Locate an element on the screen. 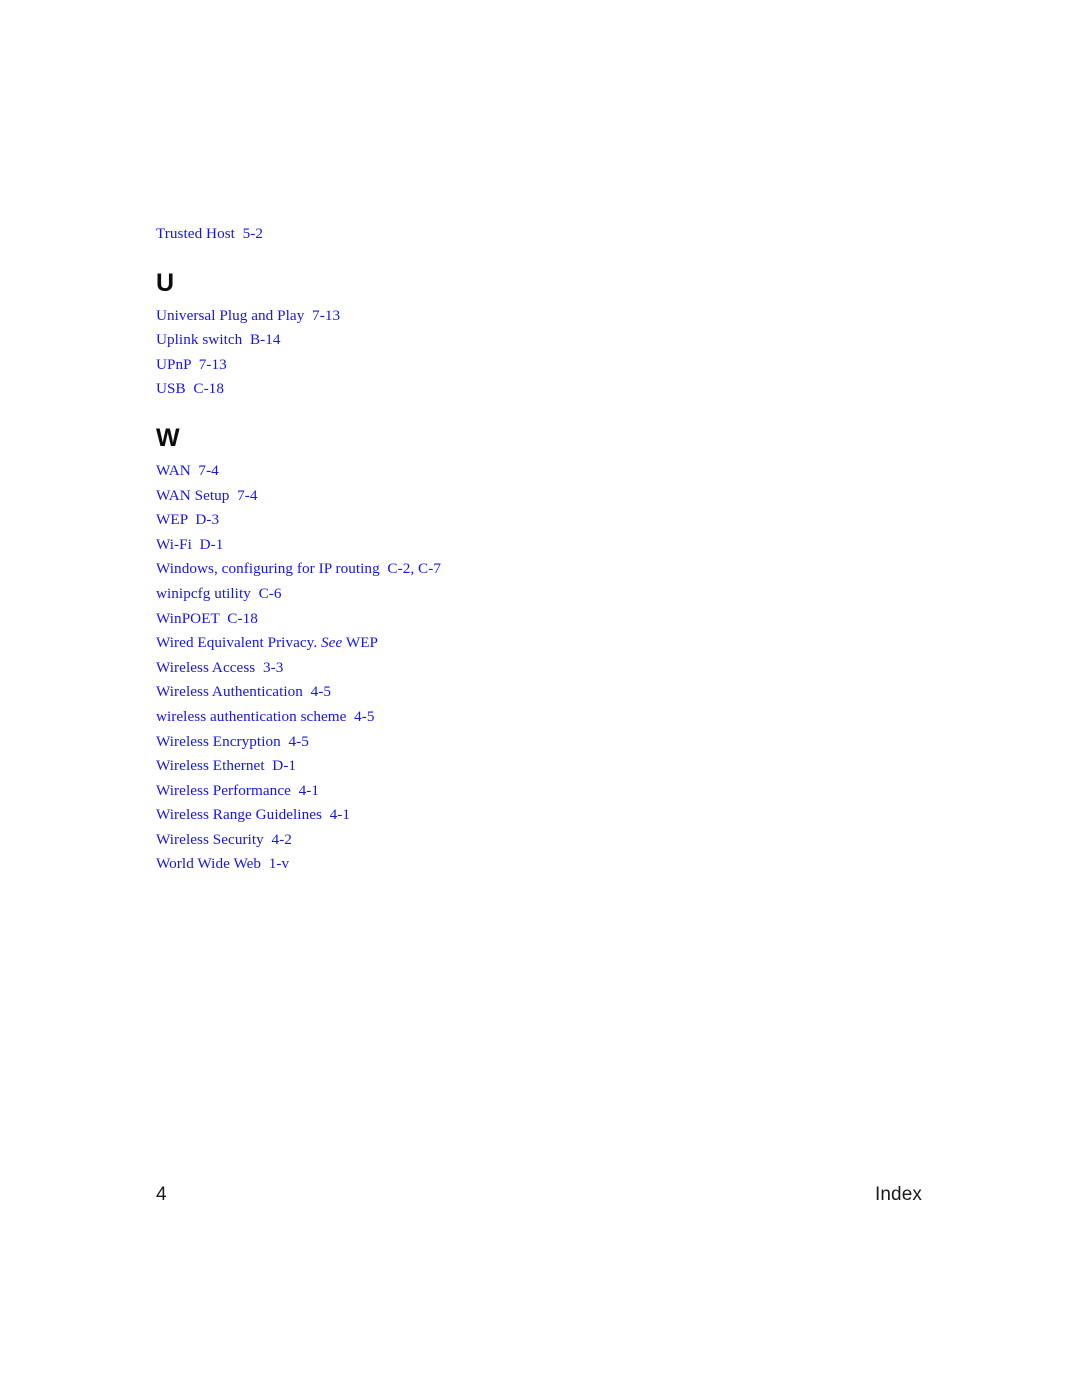 The width and height of the screenshot is (1080, 1397). index-entry-w: Wired Equivalent Privacy. See WEP is located at coordinates (536, 643).